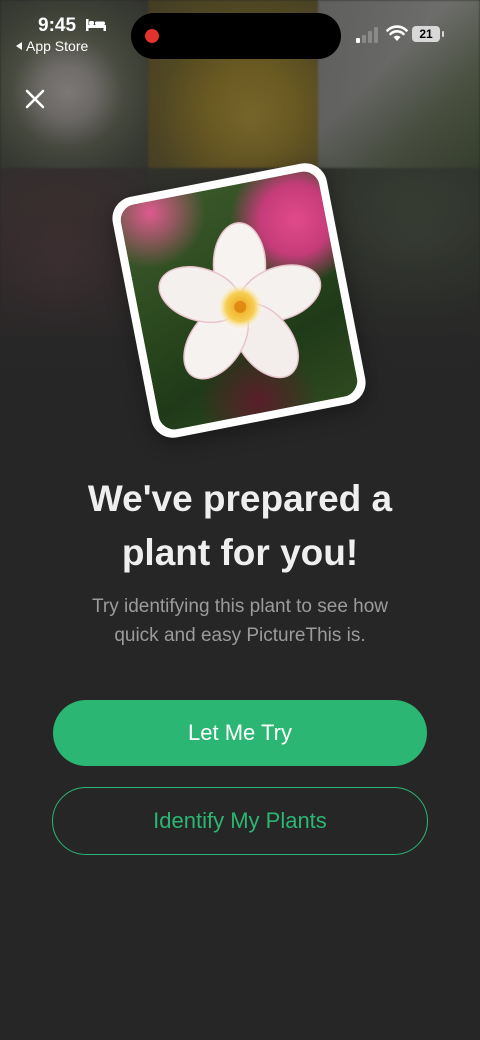  What do you see at coordinates (240, 606) in the screenshot?
I see `description-line: Try identifying this plant to see how` at bounding box center [240, 606].